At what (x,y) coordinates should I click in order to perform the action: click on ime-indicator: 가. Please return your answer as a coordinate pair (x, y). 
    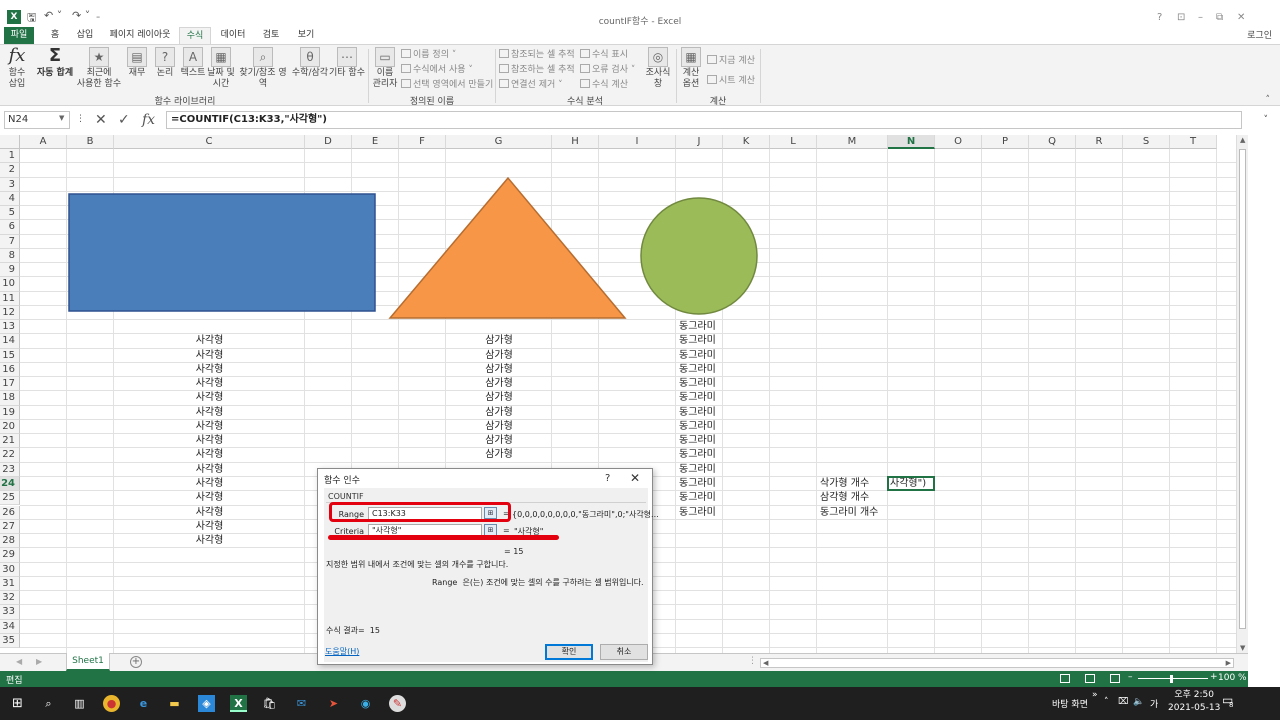
    Looking at the image, I should click on (1154, 703).